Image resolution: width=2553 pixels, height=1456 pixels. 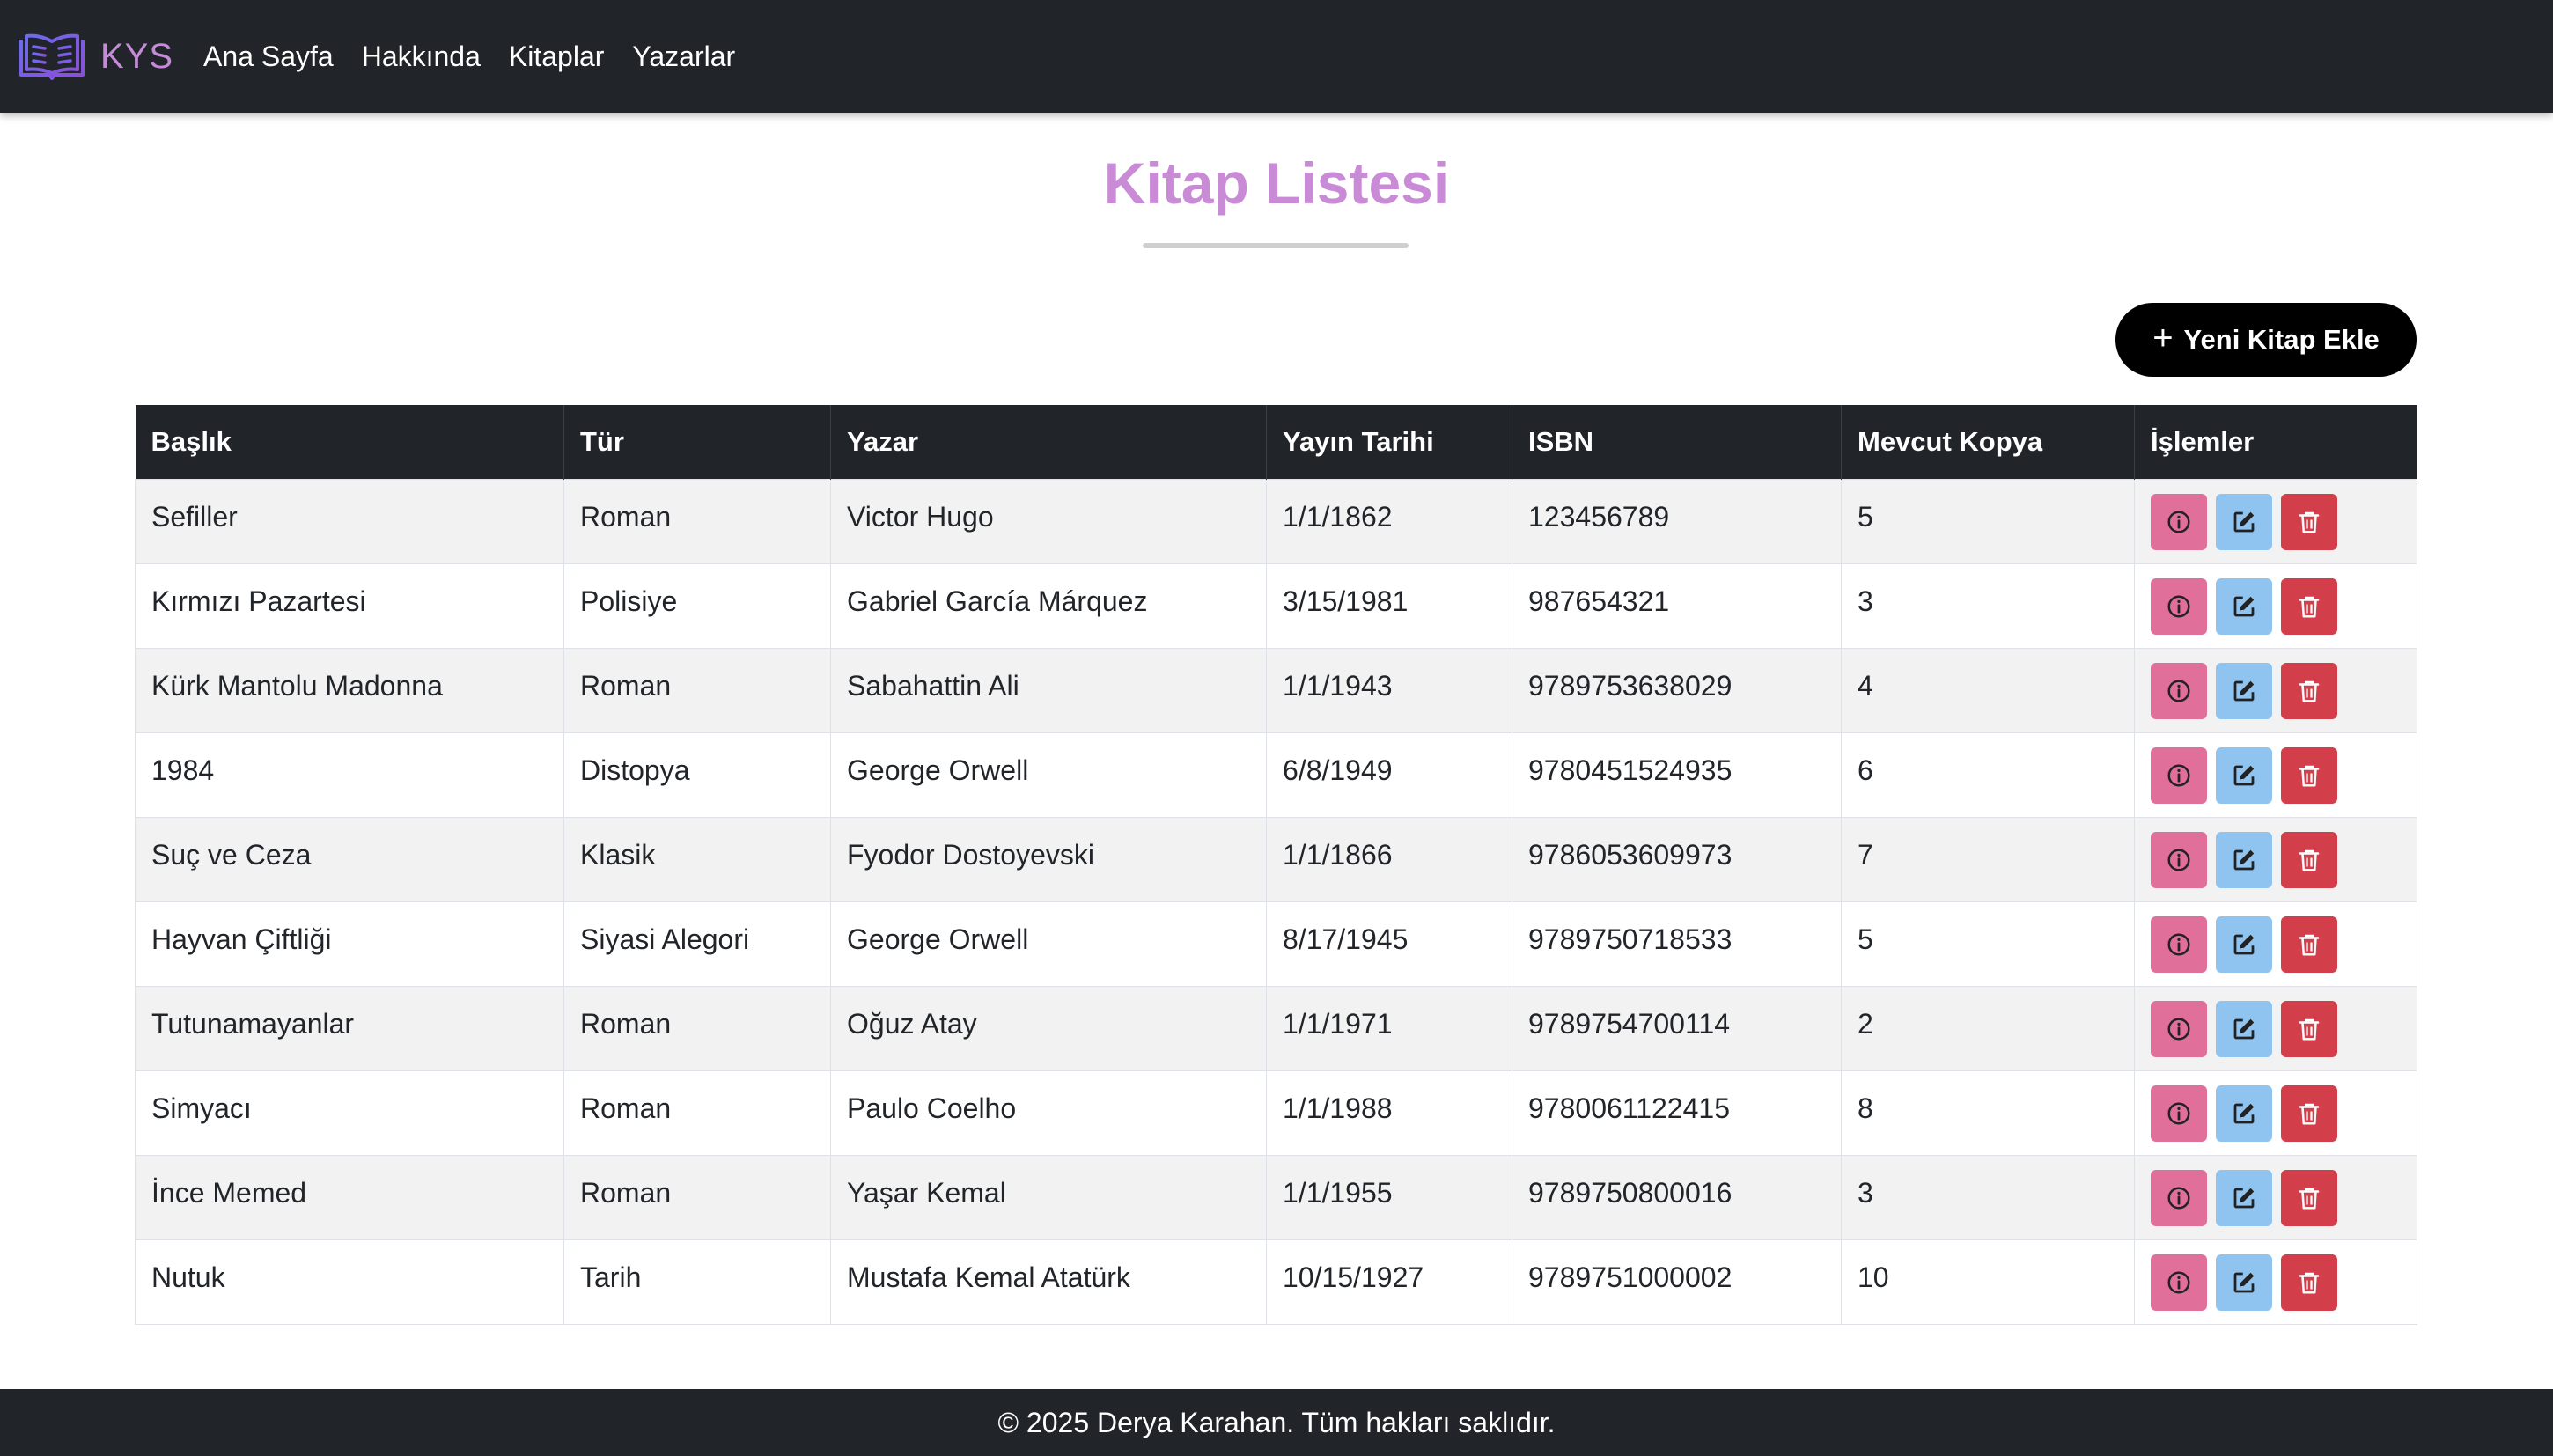 I want to click on cell-yazar: Victor Hugo, so click(x=1049, y=521).